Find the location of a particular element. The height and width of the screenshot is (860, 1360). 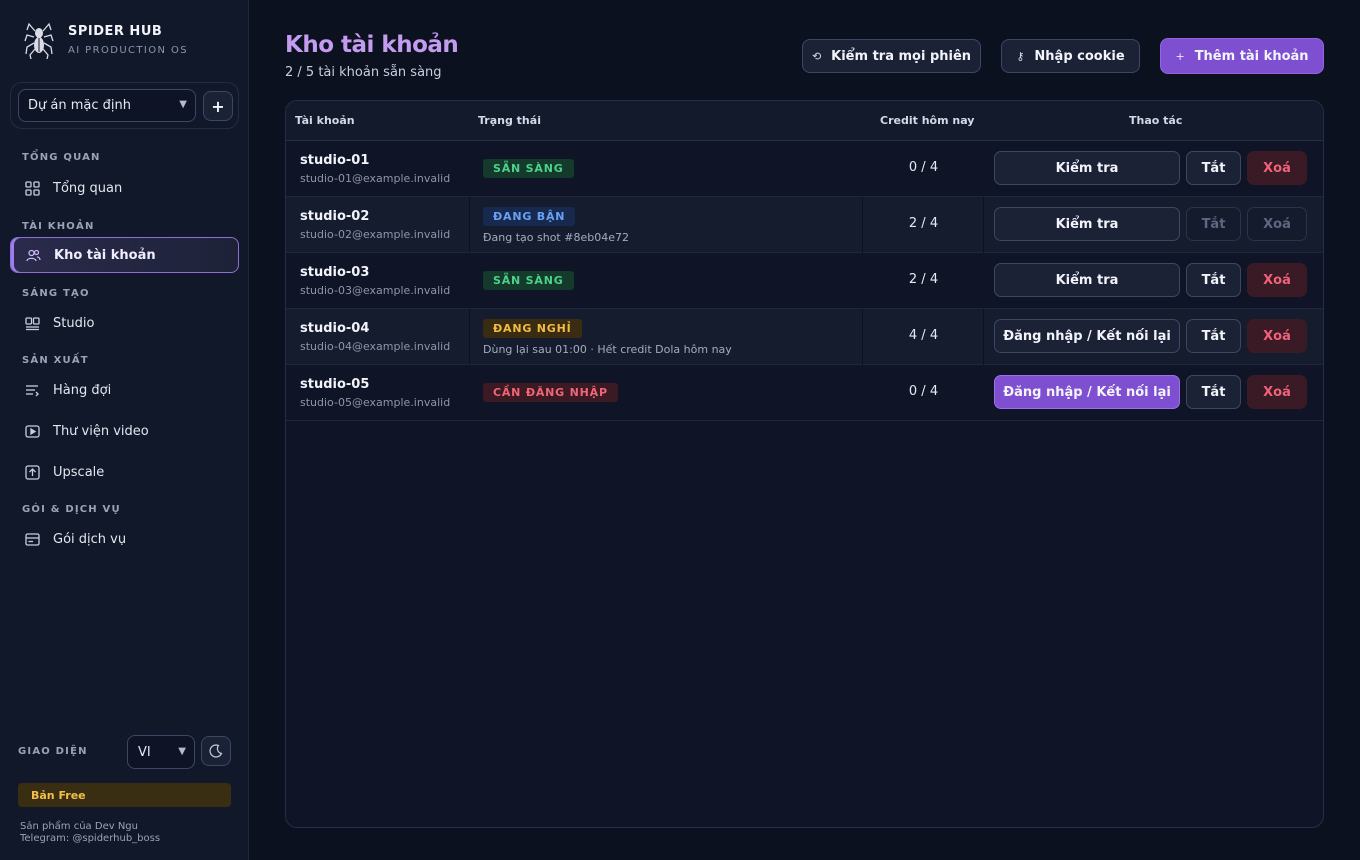

account-name: studio-01 is located at coordinates (335, 160).